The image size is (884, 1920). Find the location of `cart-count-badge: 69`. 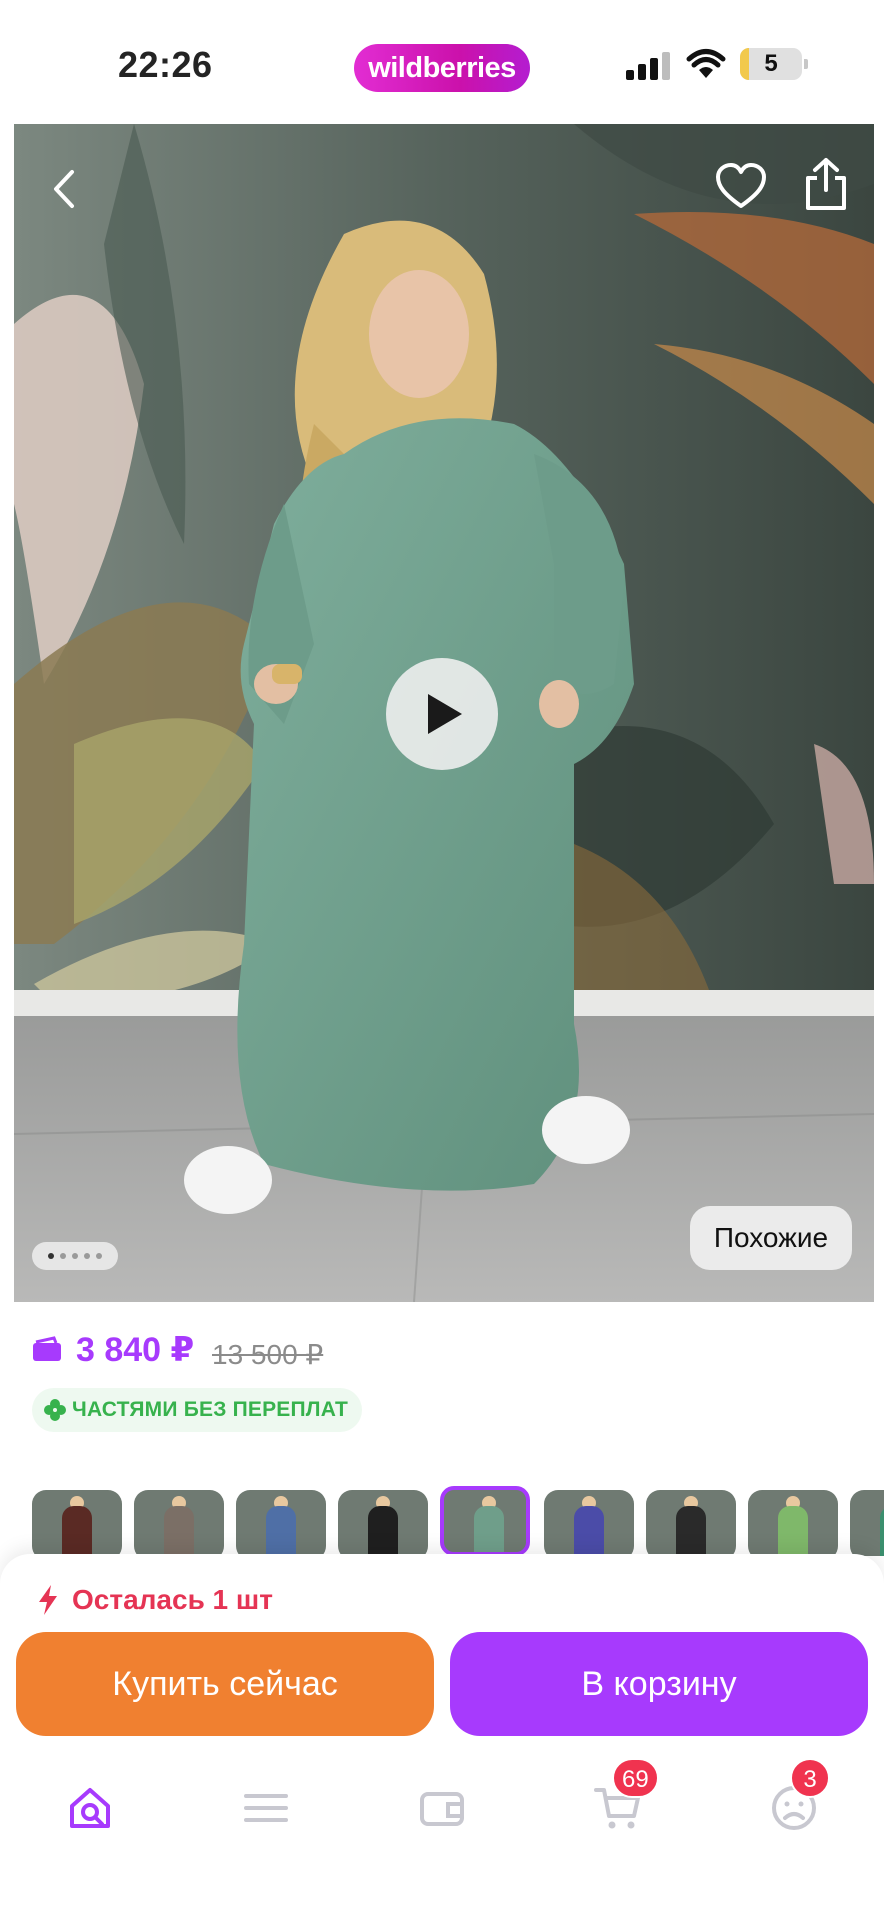

cart-count-badge: 69 is located at coordinates (635, 1778).